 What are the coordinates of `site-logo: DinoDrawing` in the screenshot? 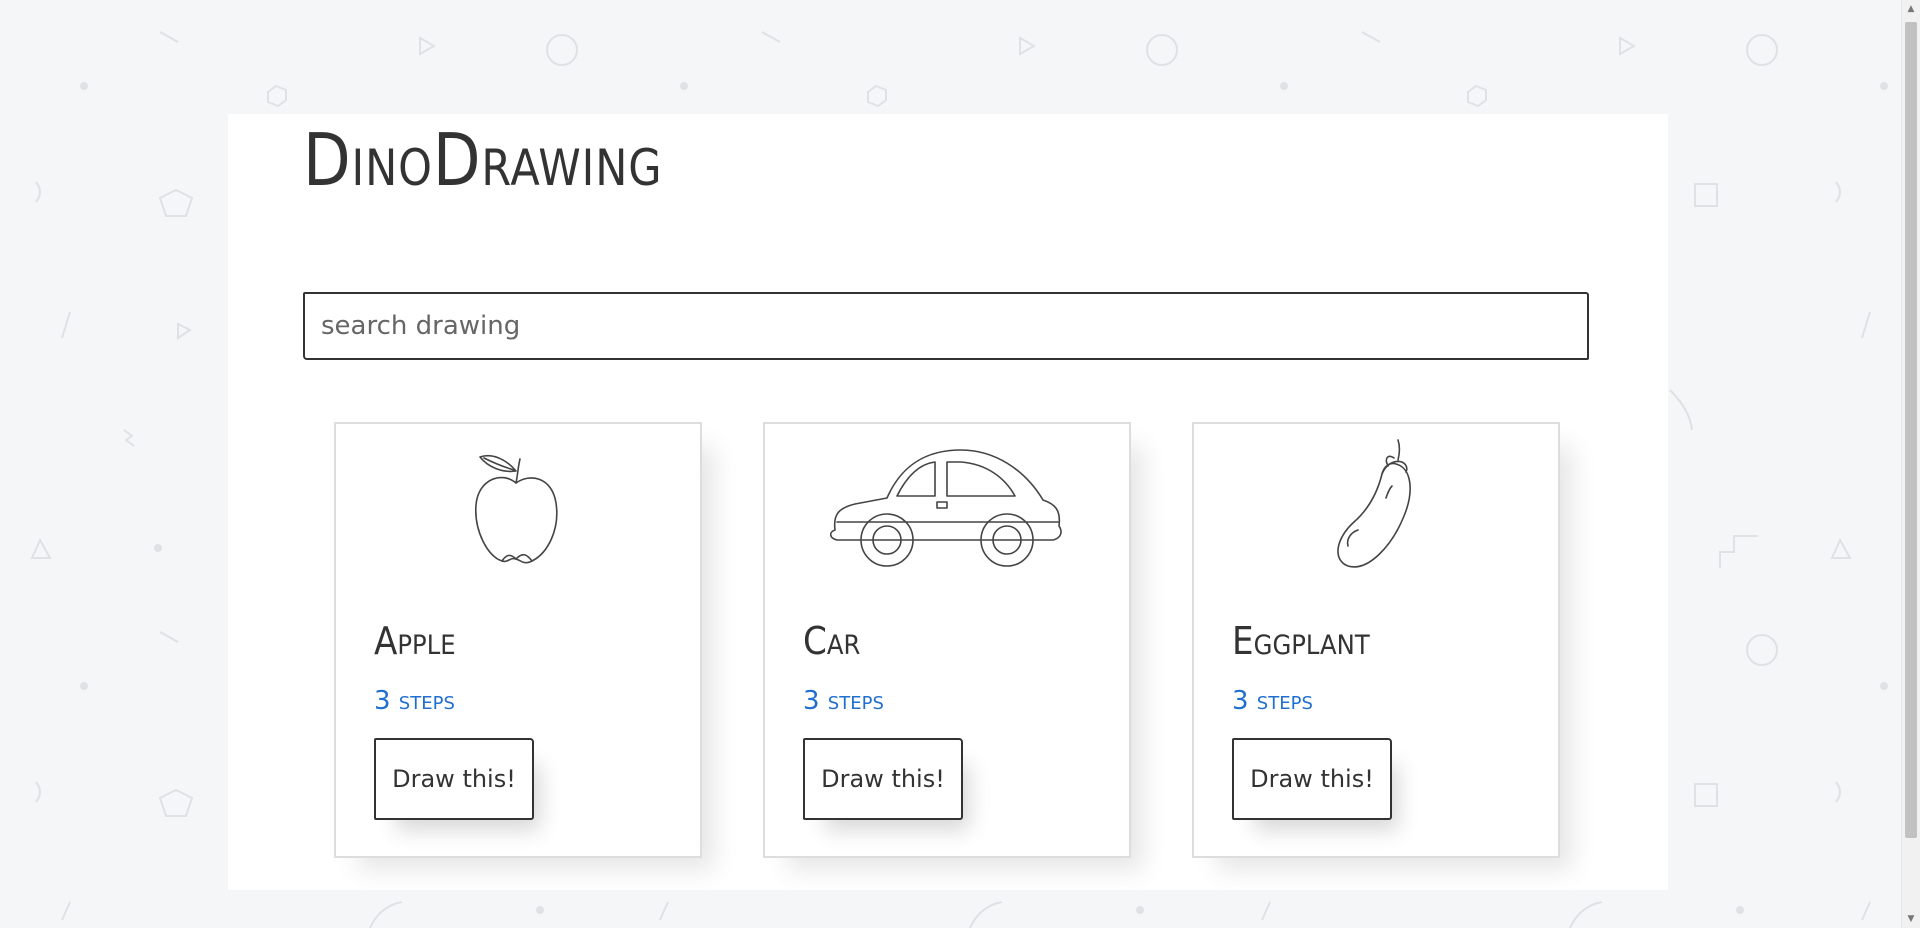 It's located at (482, 160).